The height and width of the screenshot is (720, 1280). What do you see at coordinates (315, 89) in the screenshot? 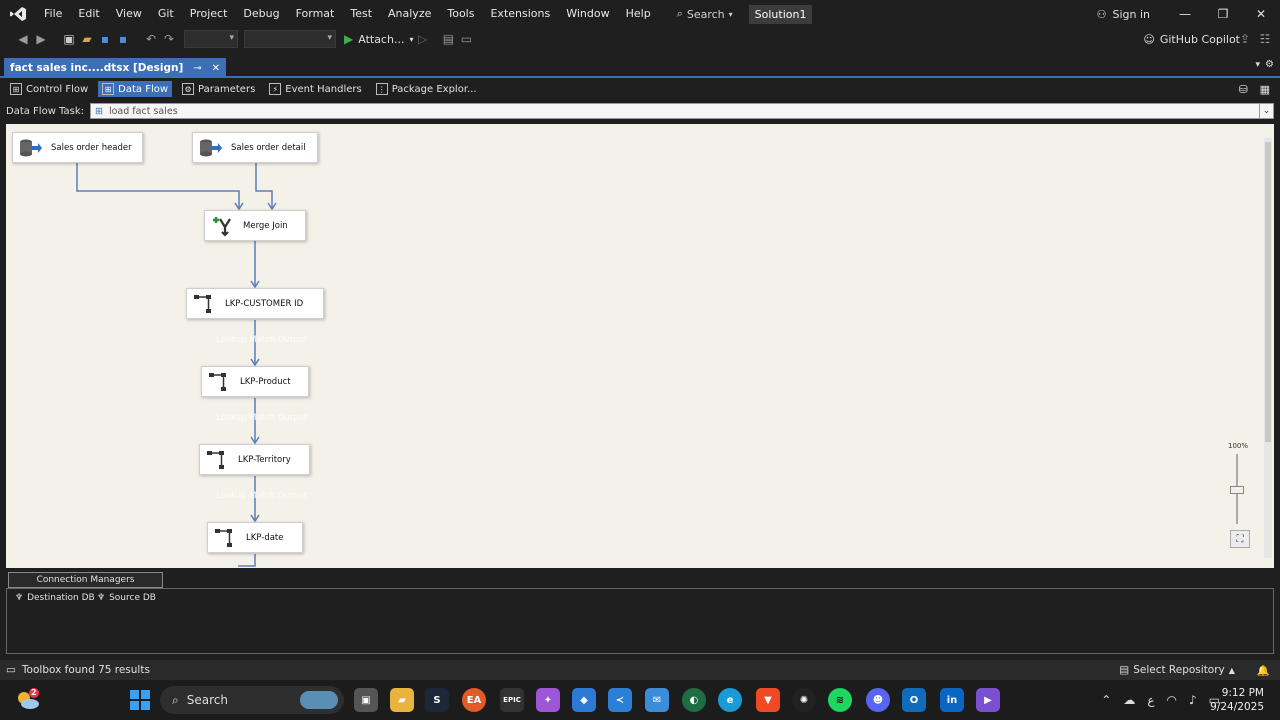
I see `tab-event-handlers: ⚡ Event Handlers` at bounding box center [315, 89].